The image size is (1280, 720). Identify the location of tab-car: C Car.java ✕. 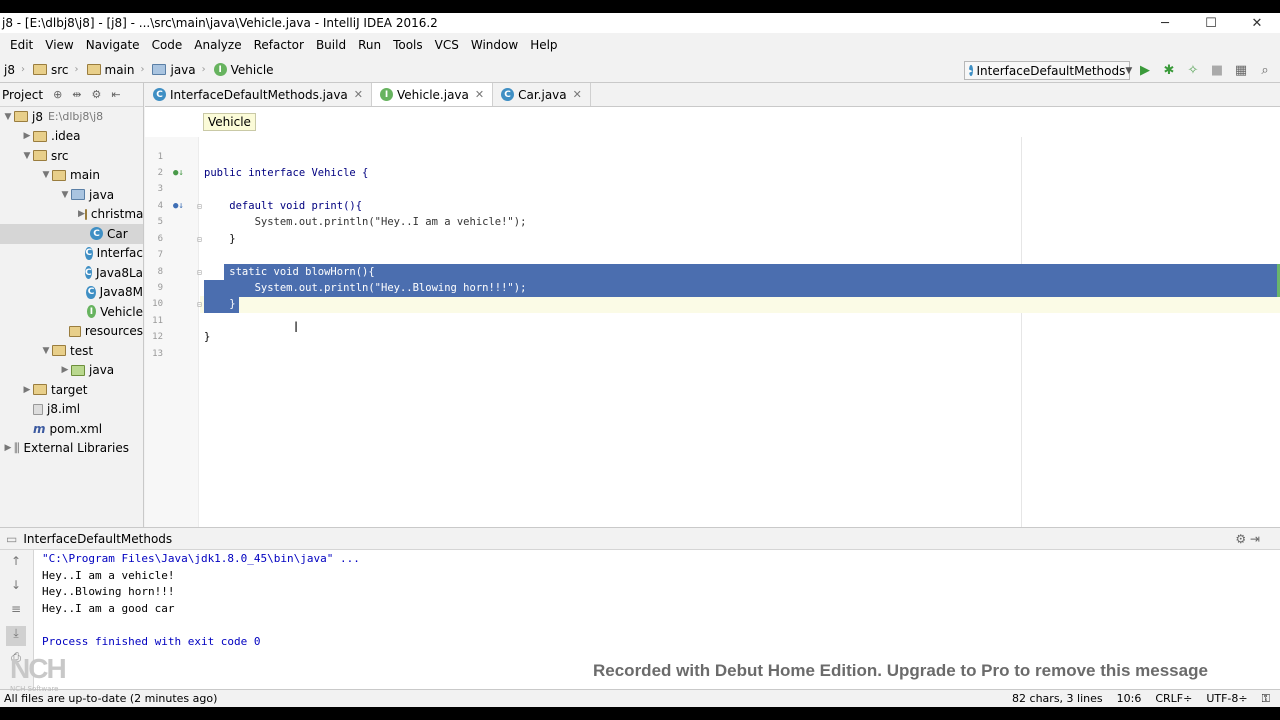
(542, 94).